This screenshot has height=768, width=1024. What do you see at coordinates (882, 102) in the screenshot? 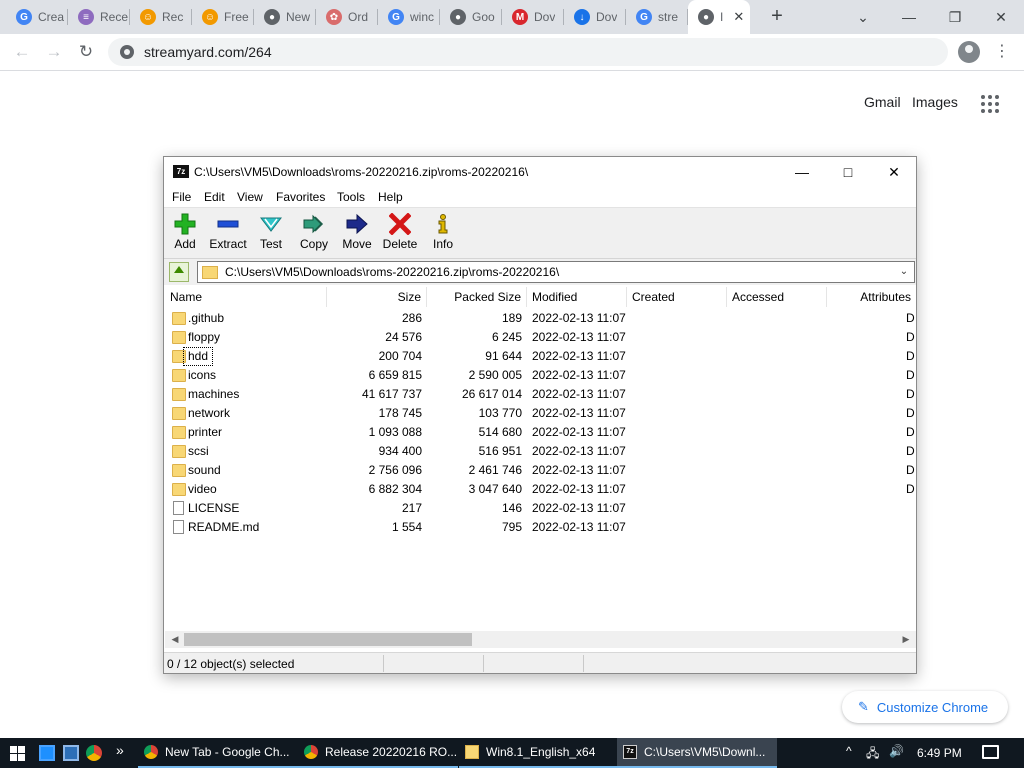
I see `gmail-link: Gmail` at bounding box center [882, 102].